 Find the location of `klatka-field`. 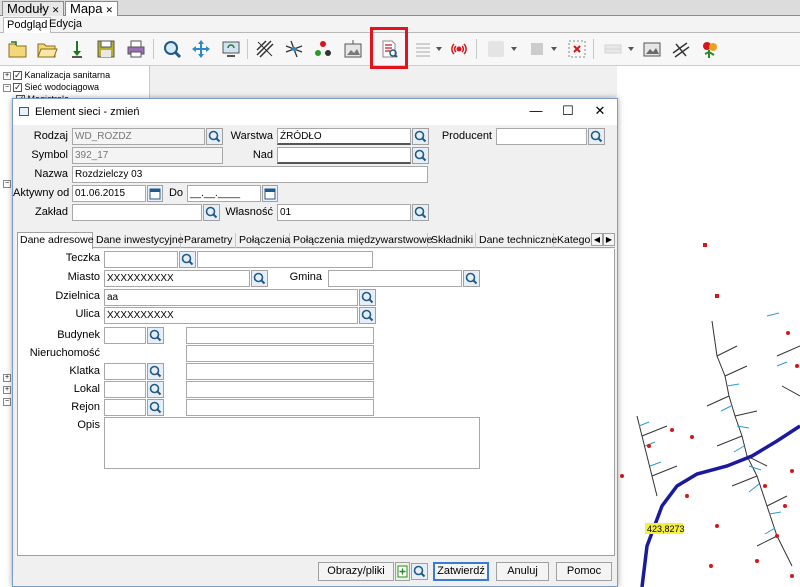

klatka-field is located at coordinates (125, 371).